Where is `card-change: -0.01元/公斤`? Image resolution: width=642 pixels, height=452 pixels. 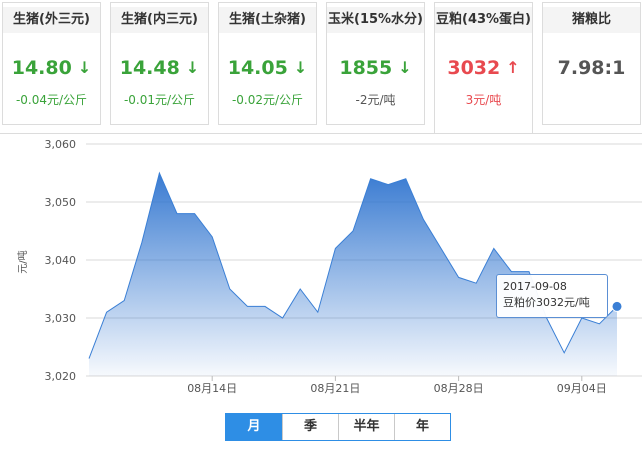 card-change: -0.01元/公斤 is located at coordinates (159, 100).